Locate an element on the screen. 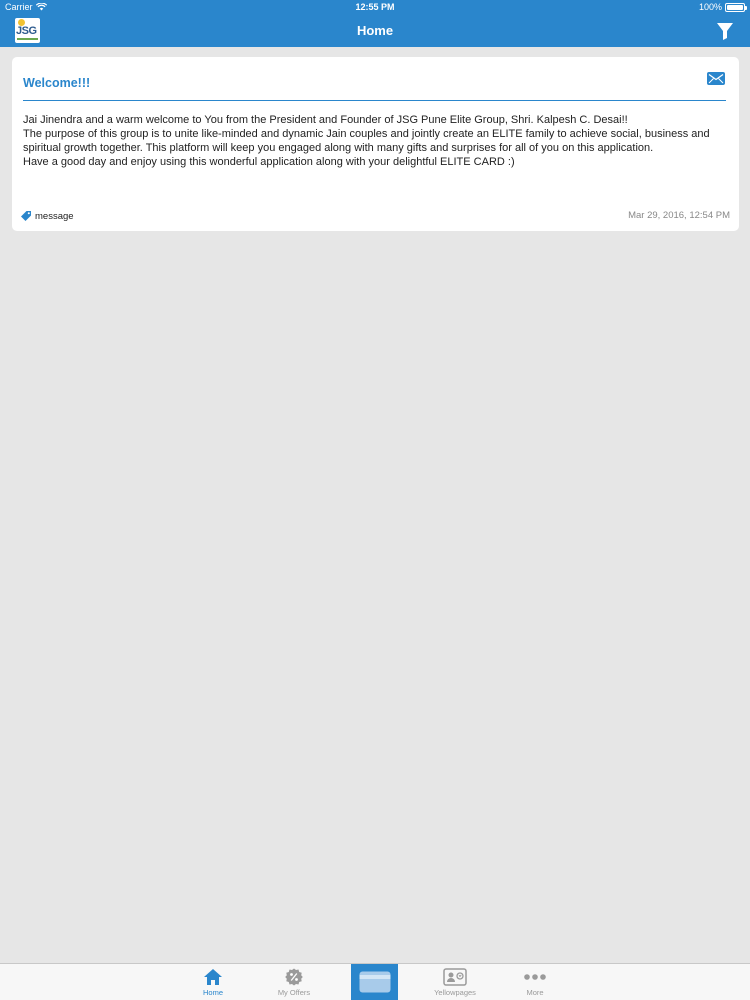 The width and height of the screenshot is (750, 1000). more-icon is located at coordinates (535, 977).